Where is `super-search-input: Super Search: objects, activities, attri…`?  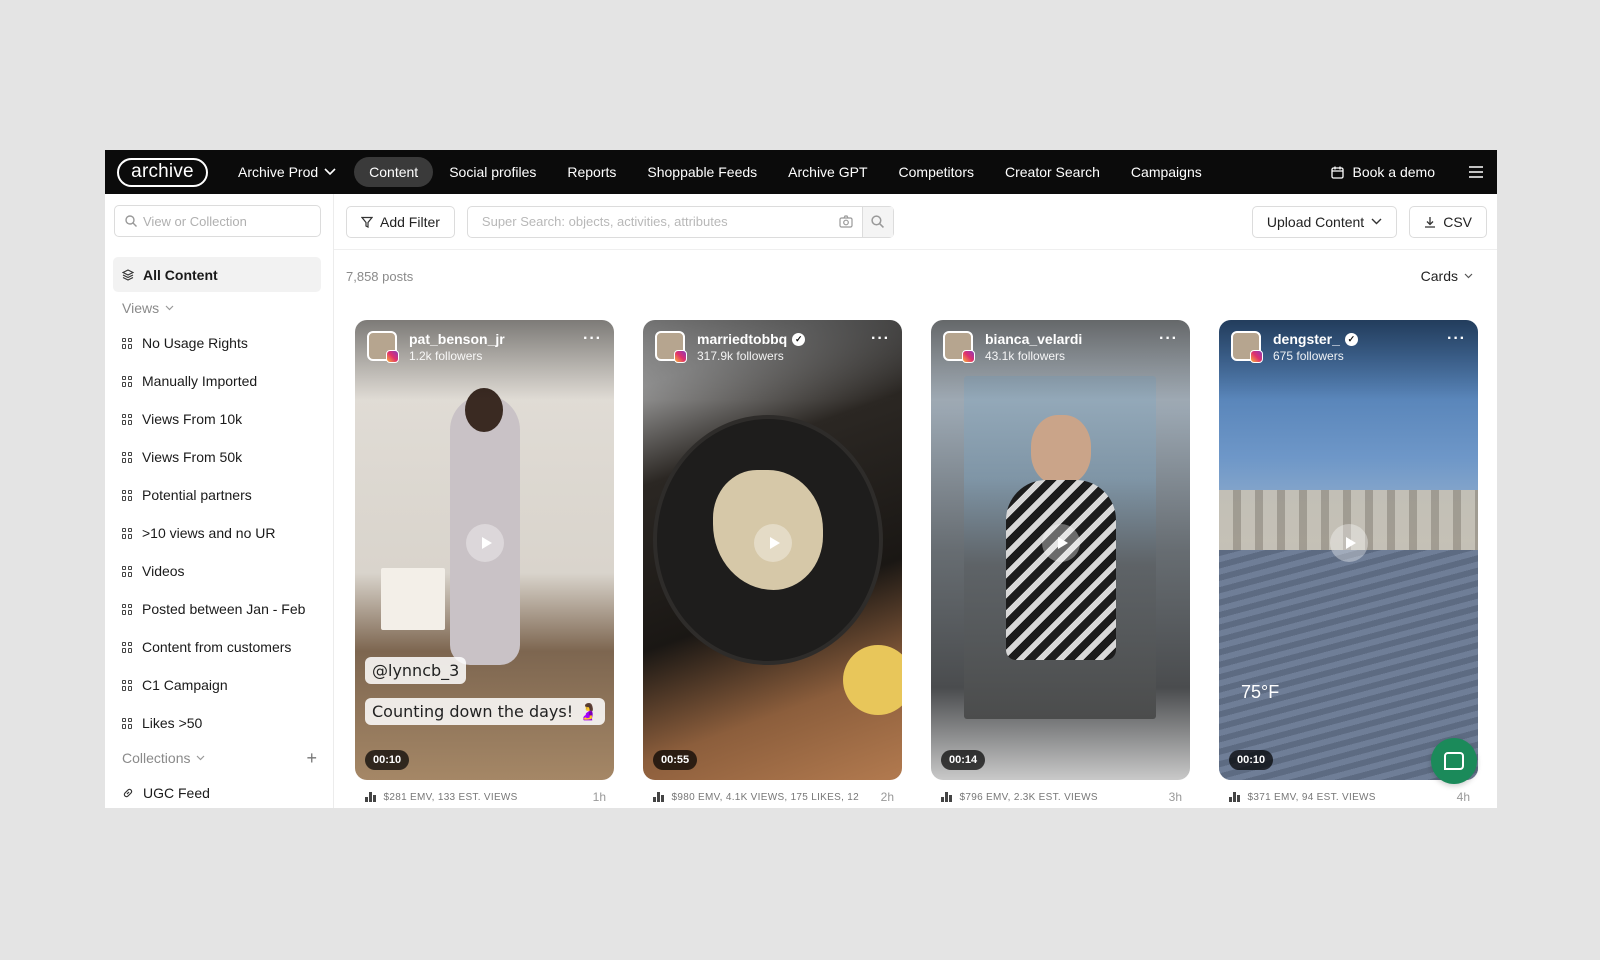 super-search-input: Super Search: objects, activities, attri… is located at coordinates (680, 221).